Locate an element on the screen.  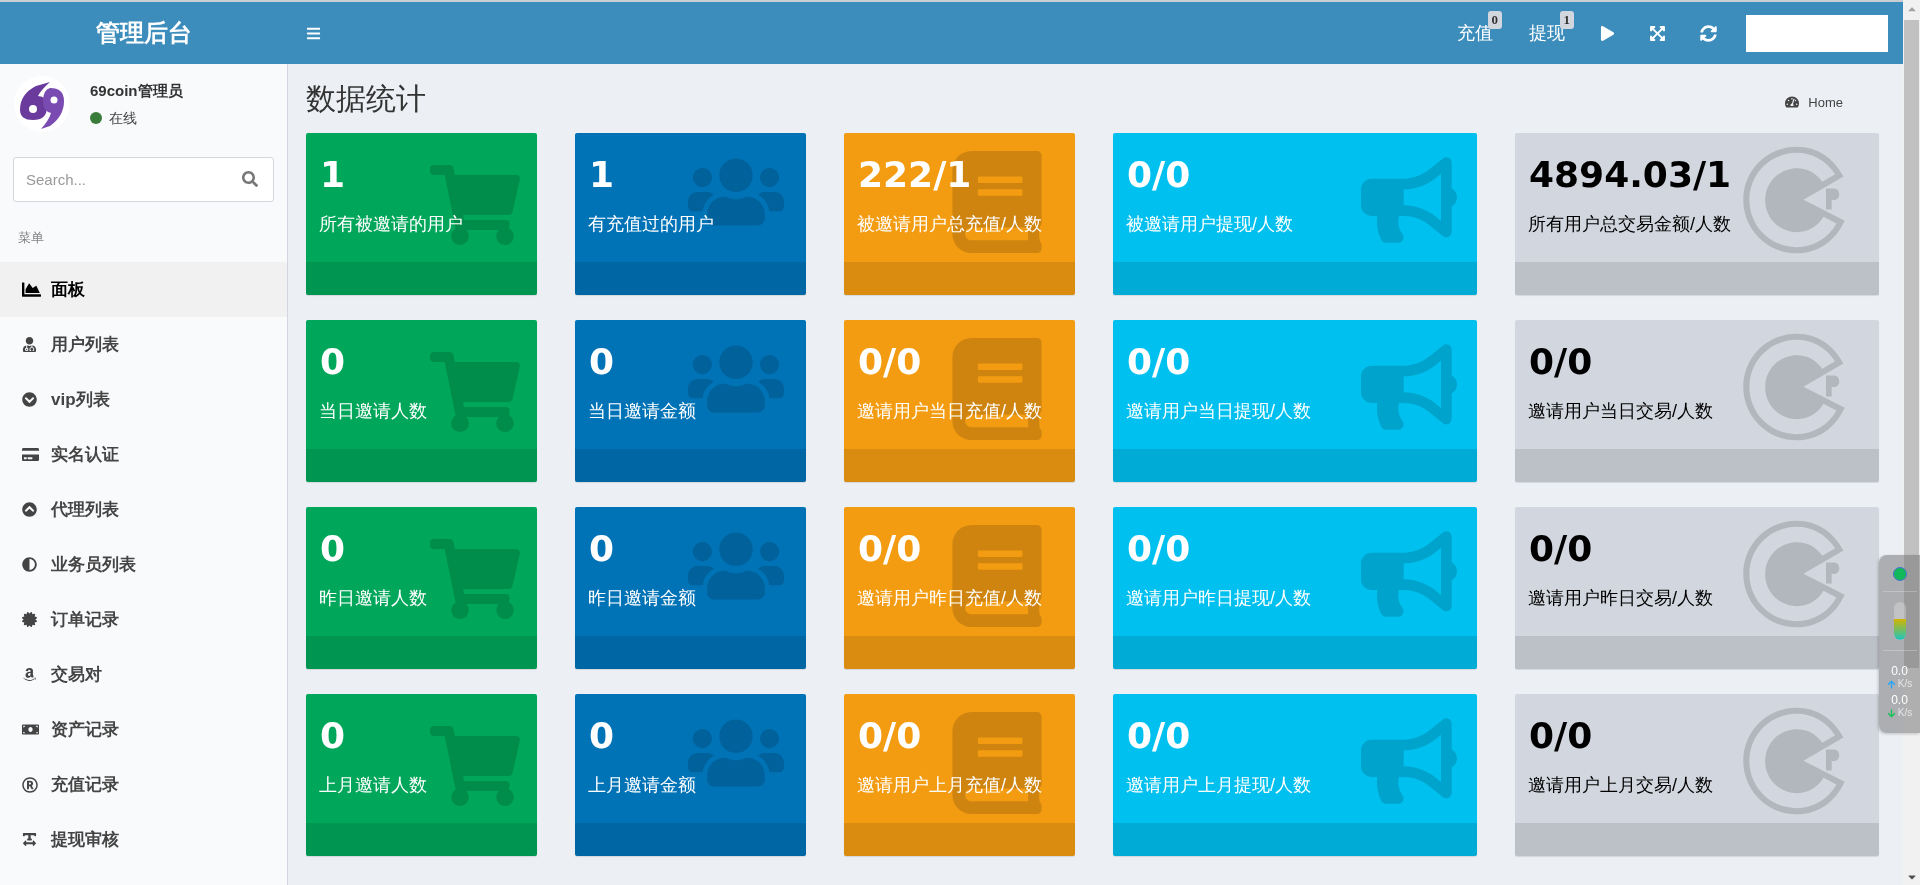
credit-card-icon is located at coordinates (30, 454).